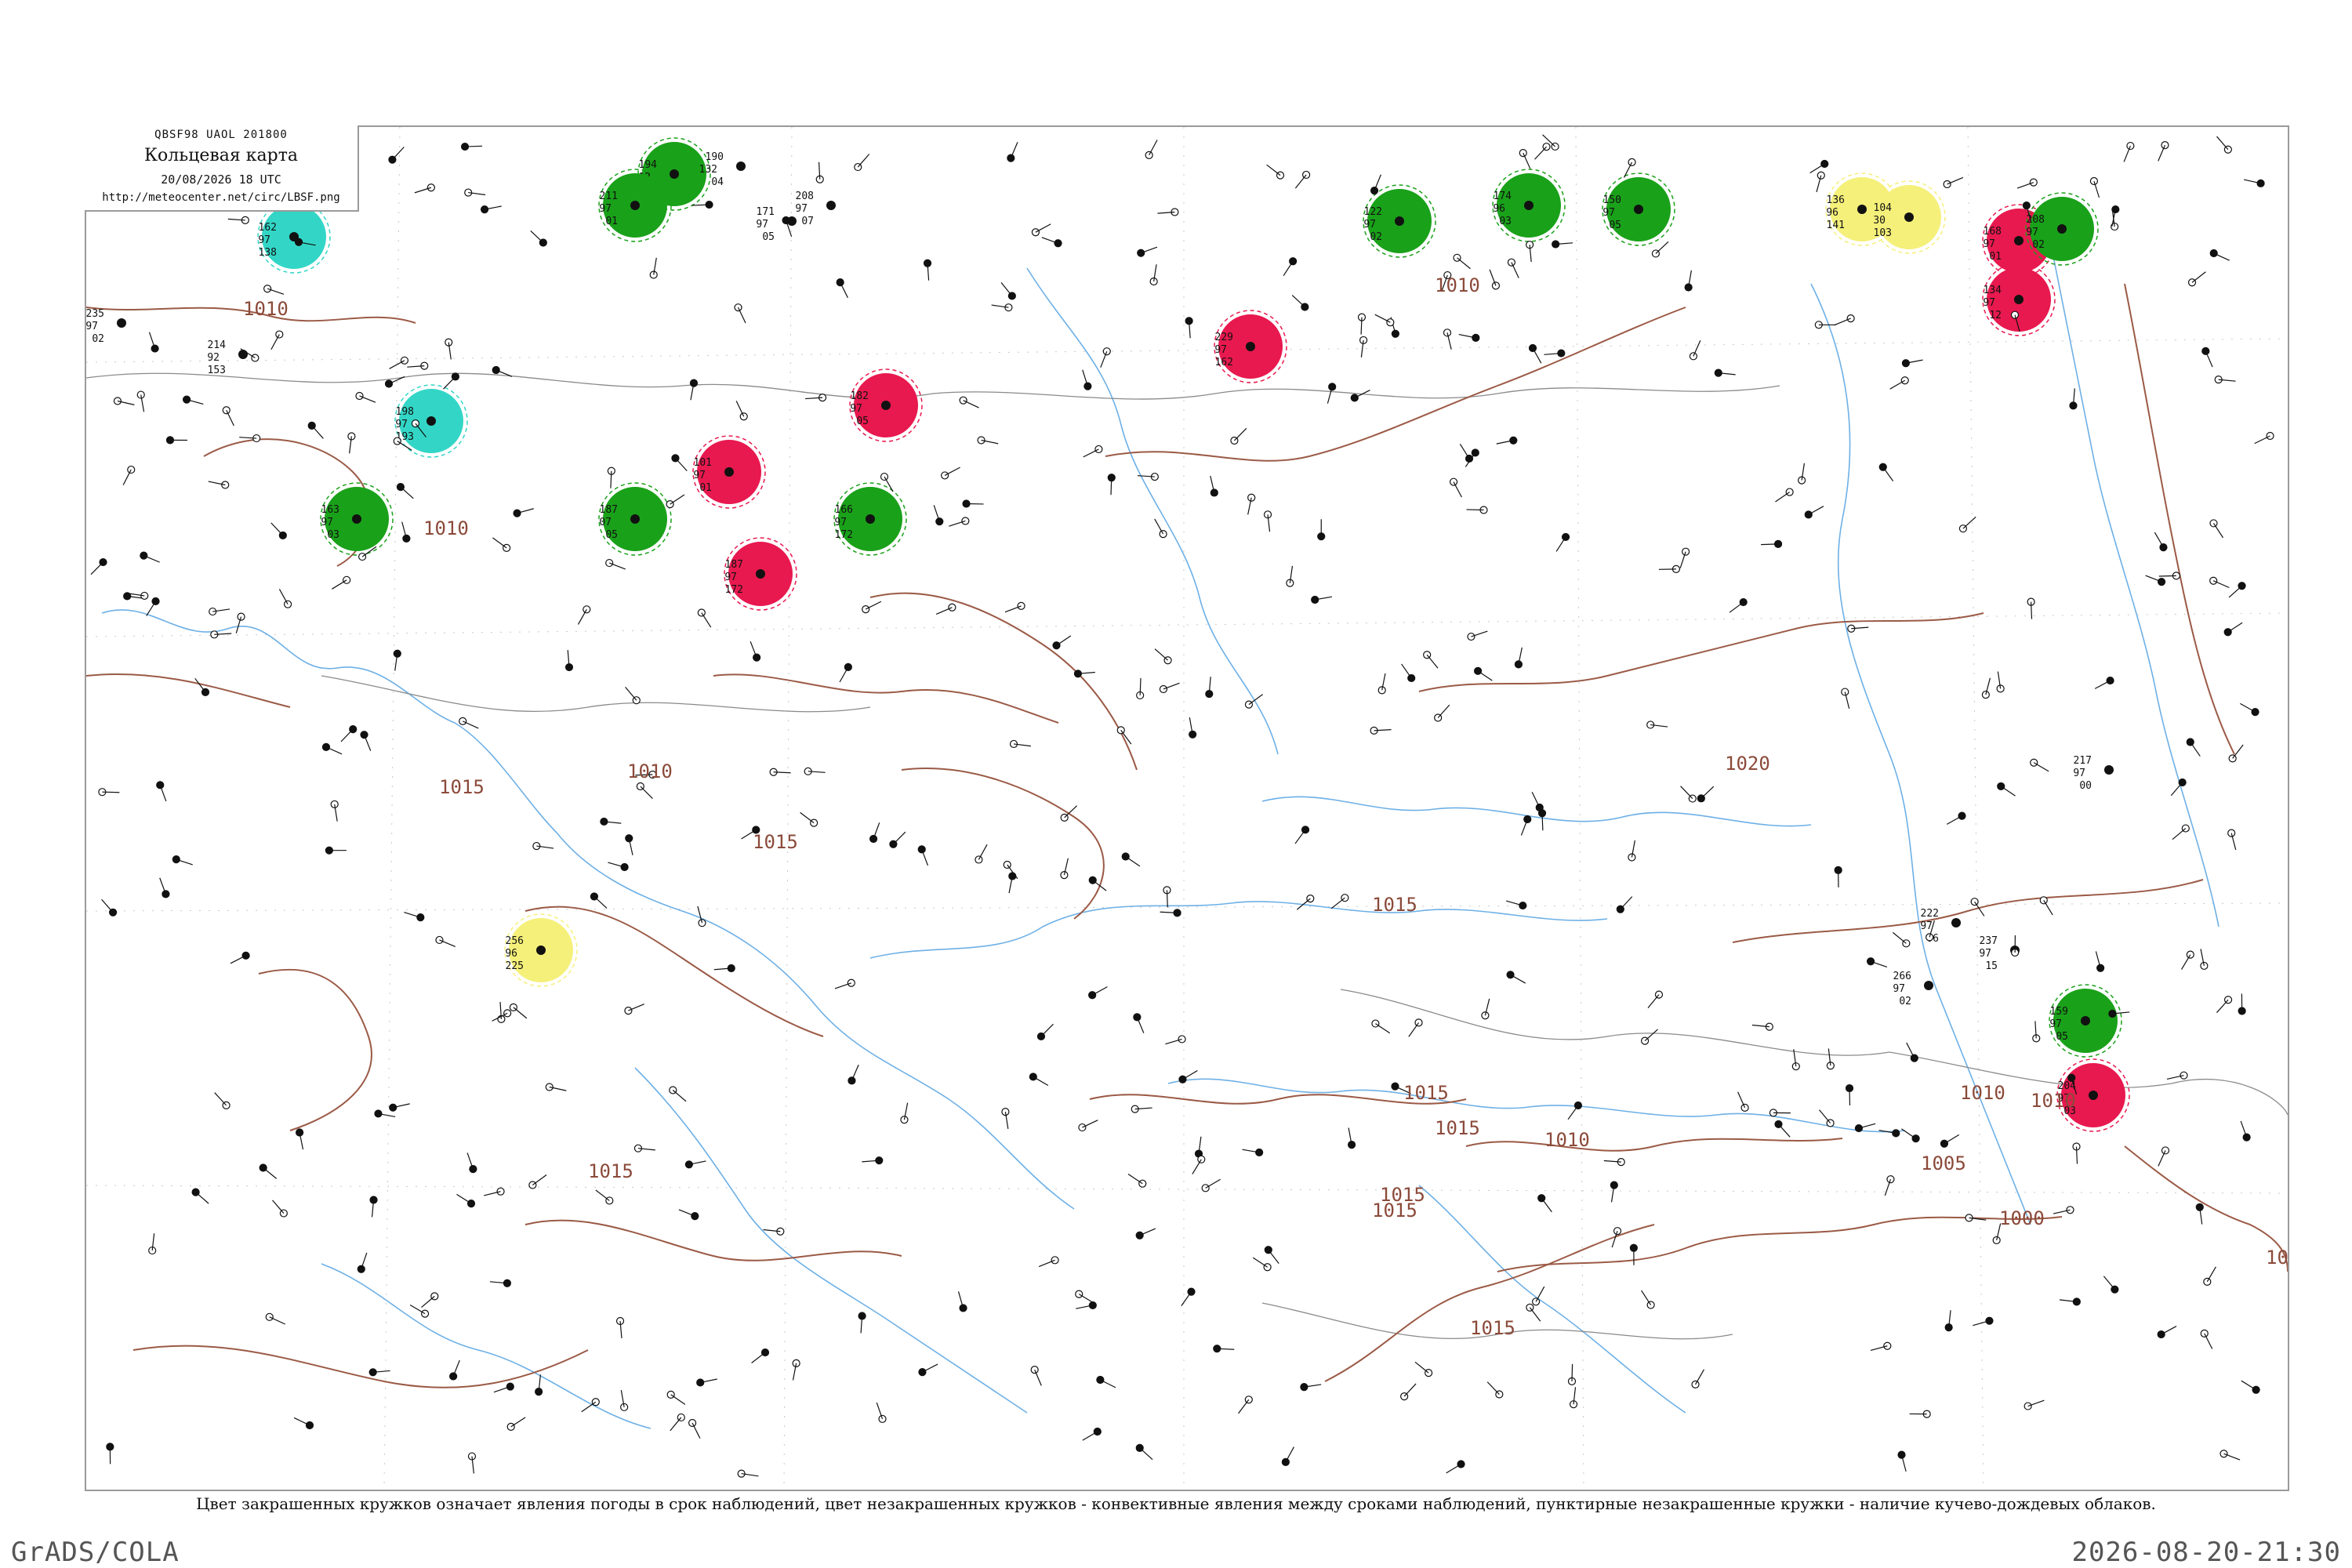 The height and width of the screenshot is (1568, 2352). What do you see at coordinates (722, 169) in the screenshot?
I see `station-plot: 19013204` at bounding box center [722, 169].